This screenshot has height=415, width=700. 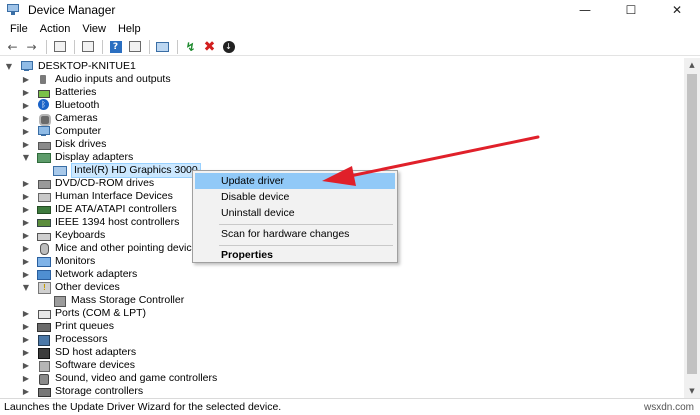 I want to click on console-tree-icon, so click(x=59, y=46).